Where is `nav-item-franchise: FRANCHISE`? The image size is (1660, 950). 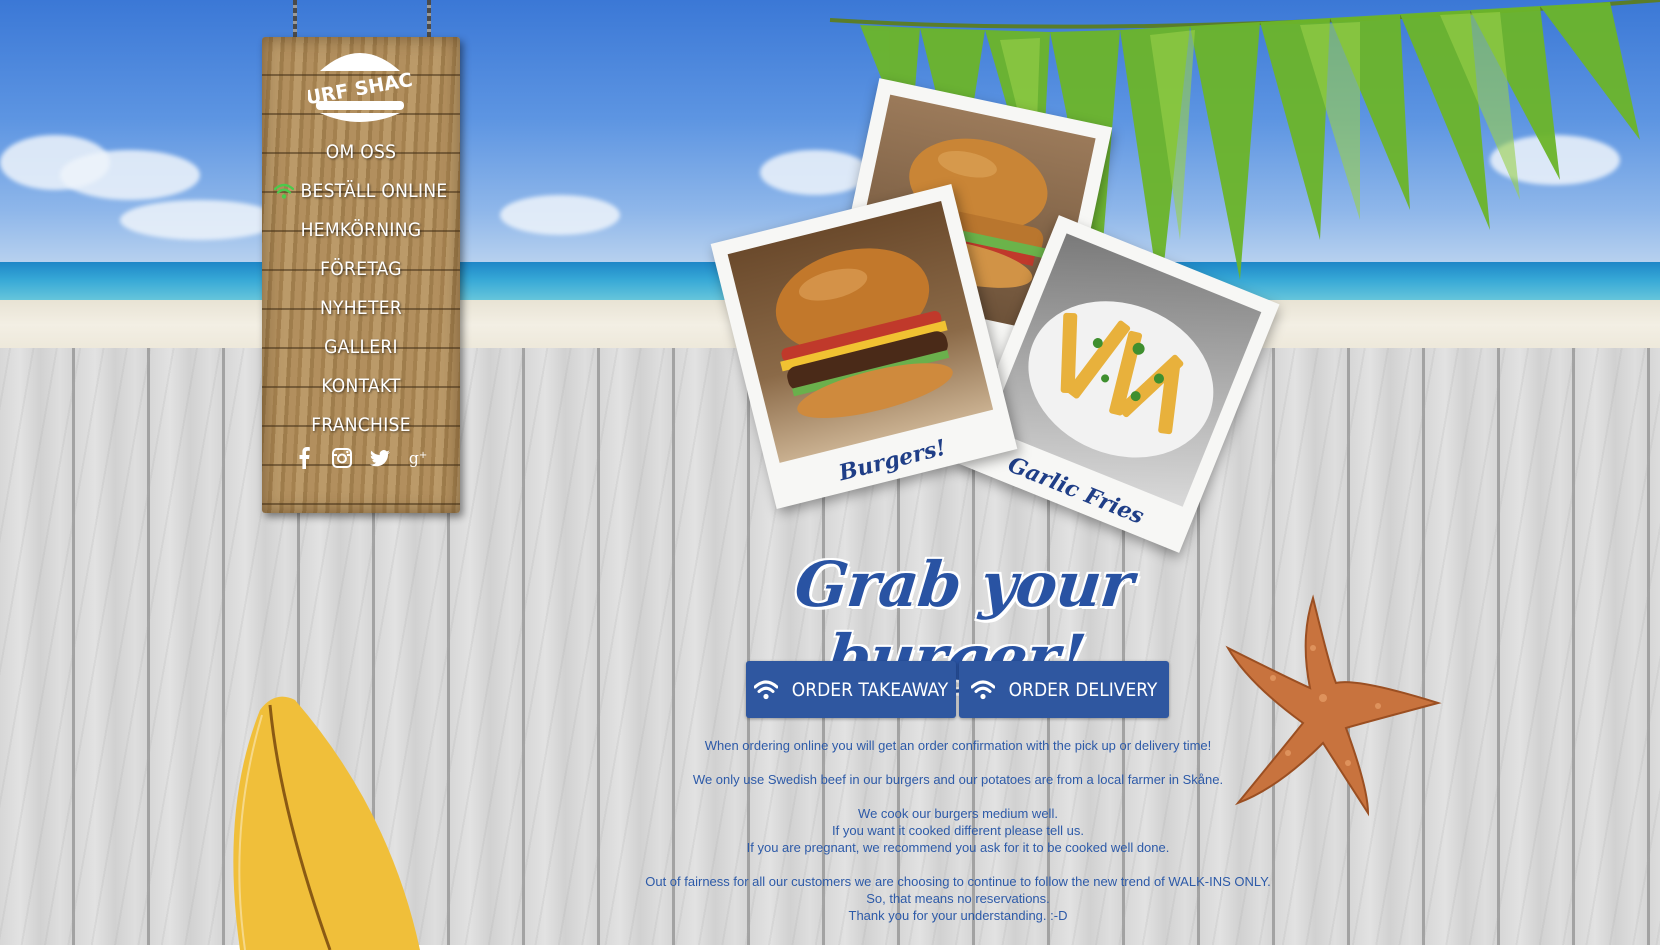
nav-item-franchise: FRANCHISE is located at coordinates (361, 424).